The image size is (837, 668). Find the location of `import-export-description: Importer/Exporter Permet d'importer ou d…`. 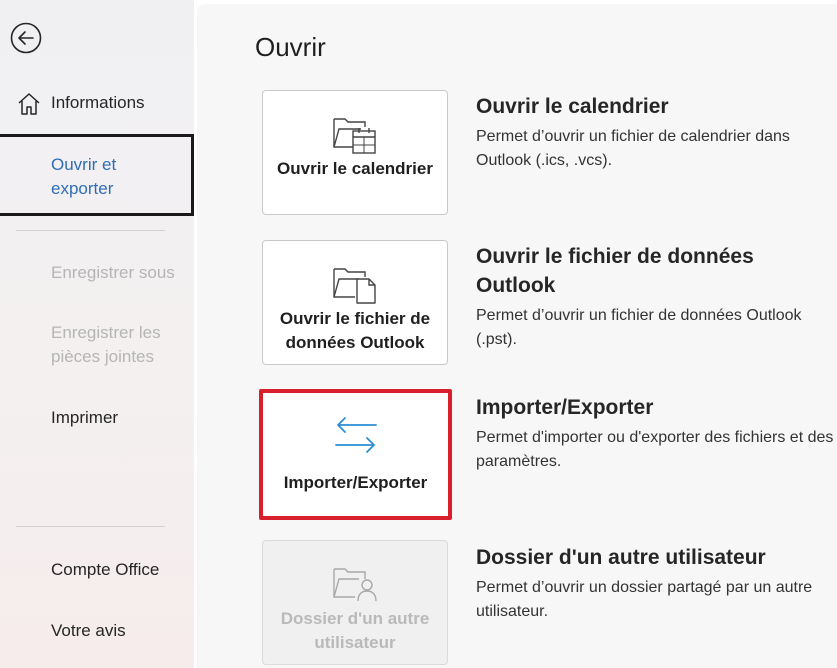

import-export-description: Importer/Exporter Permet d'importer ou d… is located at coordinates (656, 433).